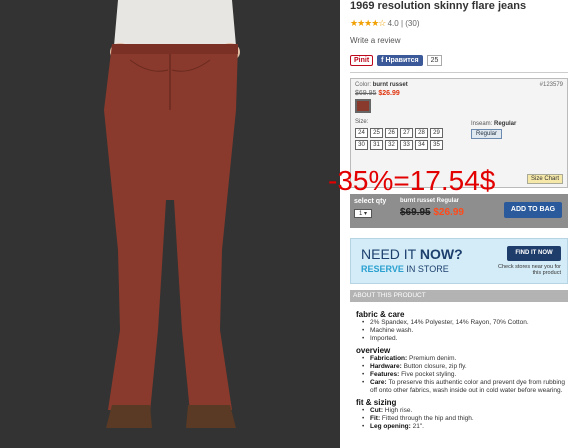  Describe the element at coordinates (432, 212) in the screenshot. I see `buy-prices: $69.95 $26.99` at that location.